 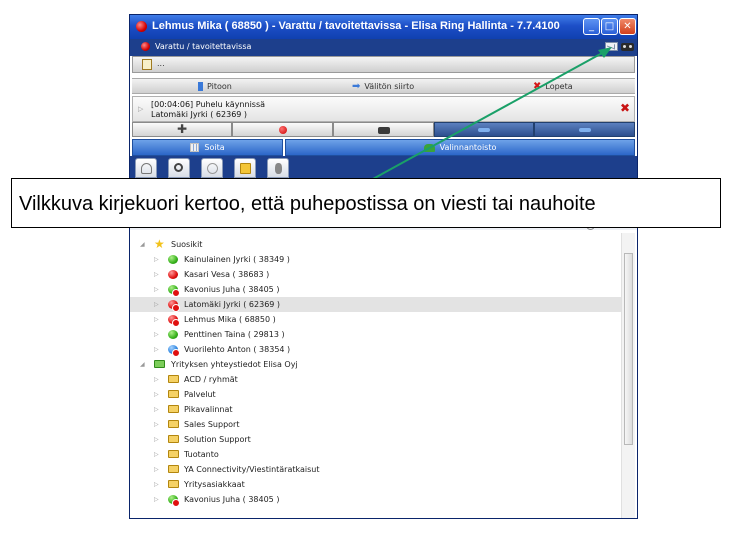 What do you see at coordinates (159, 244) in the screenshot?
I see `star-icon: ★` at bounding box center [159, 244].